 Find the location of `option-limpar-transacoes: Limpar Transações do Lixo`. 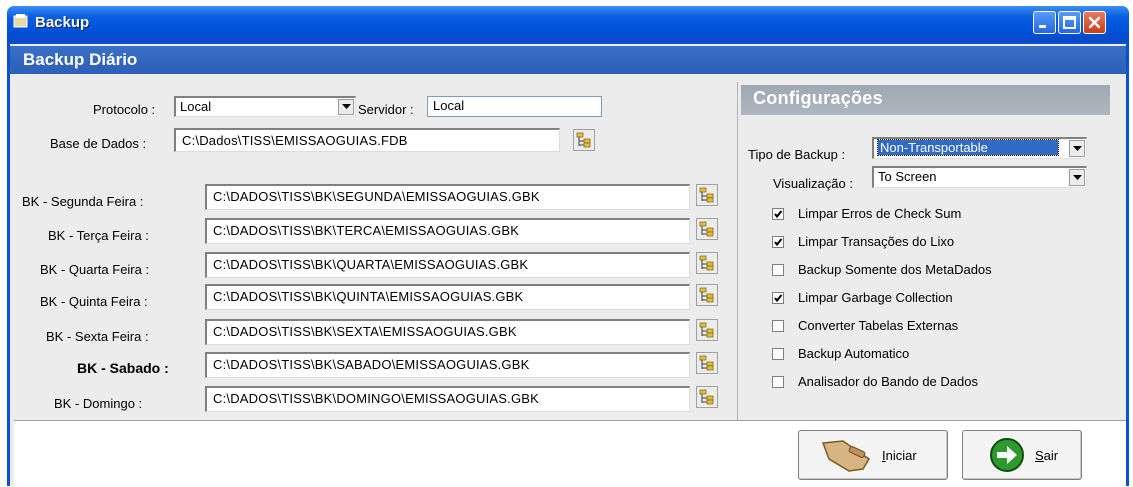

option-limpar-transacoes: Limpar Transações do Lixo is located at coordinates (863, 241).